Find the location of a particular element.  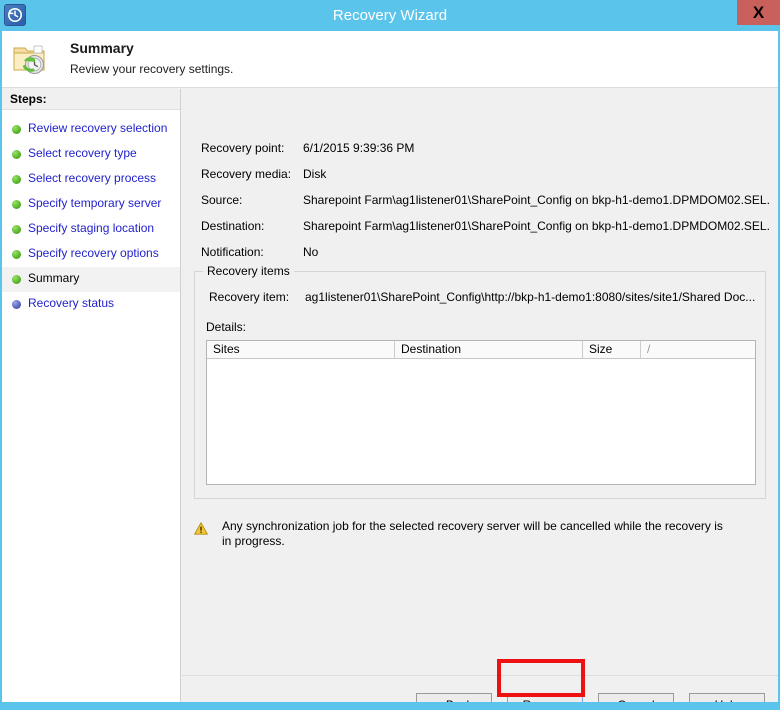

details-label: Details: is located at coordinates (226, 327).